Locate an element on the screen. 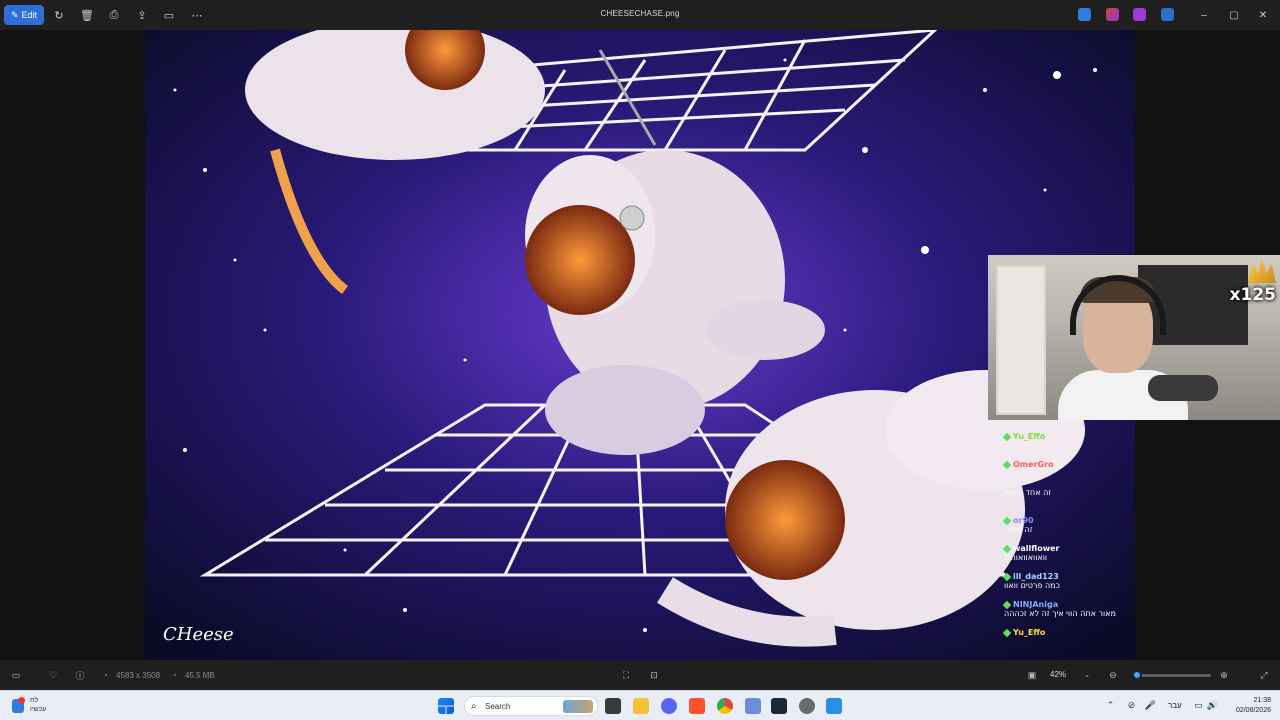 Image resolution: width=1280 pixels, height=720 pixels. input-language: עבר is located at coordinates (1175, 705).